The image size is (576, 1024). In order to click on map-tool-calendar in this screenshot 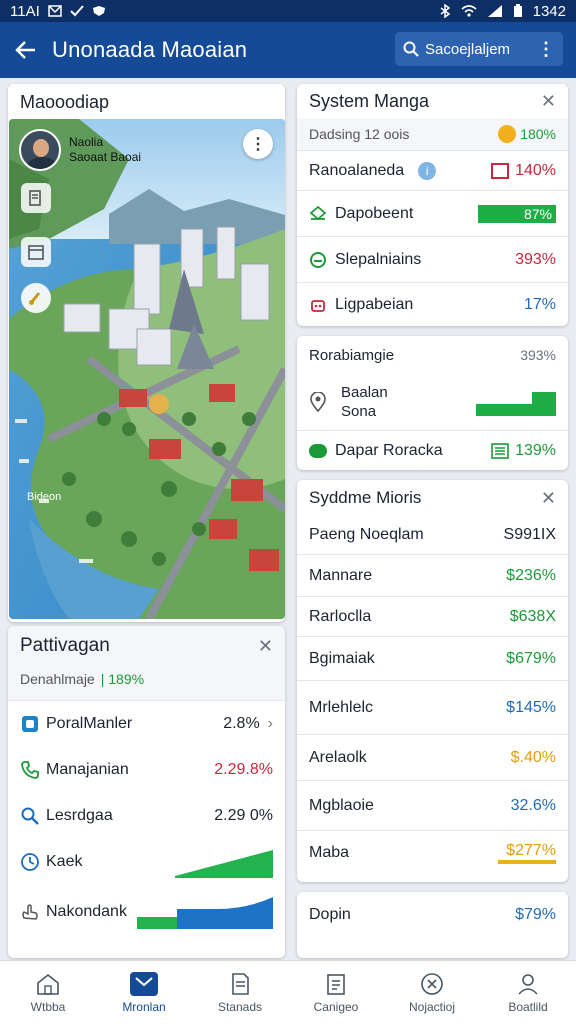, I will do `click(36, 252)`.